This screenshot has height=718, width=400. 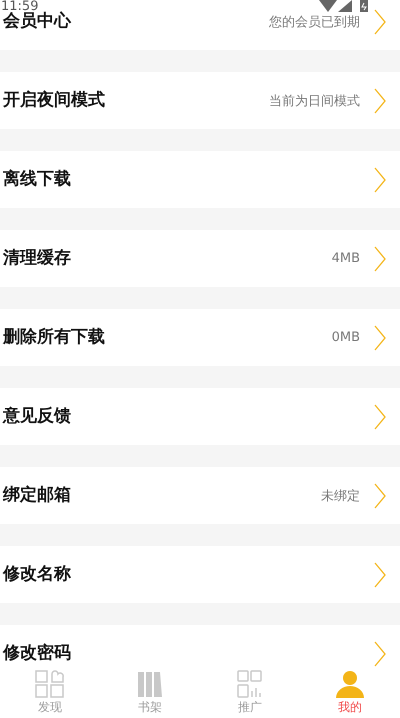 I want to click on setting-label: 绑定邮箱, so click(x=37, y=495).